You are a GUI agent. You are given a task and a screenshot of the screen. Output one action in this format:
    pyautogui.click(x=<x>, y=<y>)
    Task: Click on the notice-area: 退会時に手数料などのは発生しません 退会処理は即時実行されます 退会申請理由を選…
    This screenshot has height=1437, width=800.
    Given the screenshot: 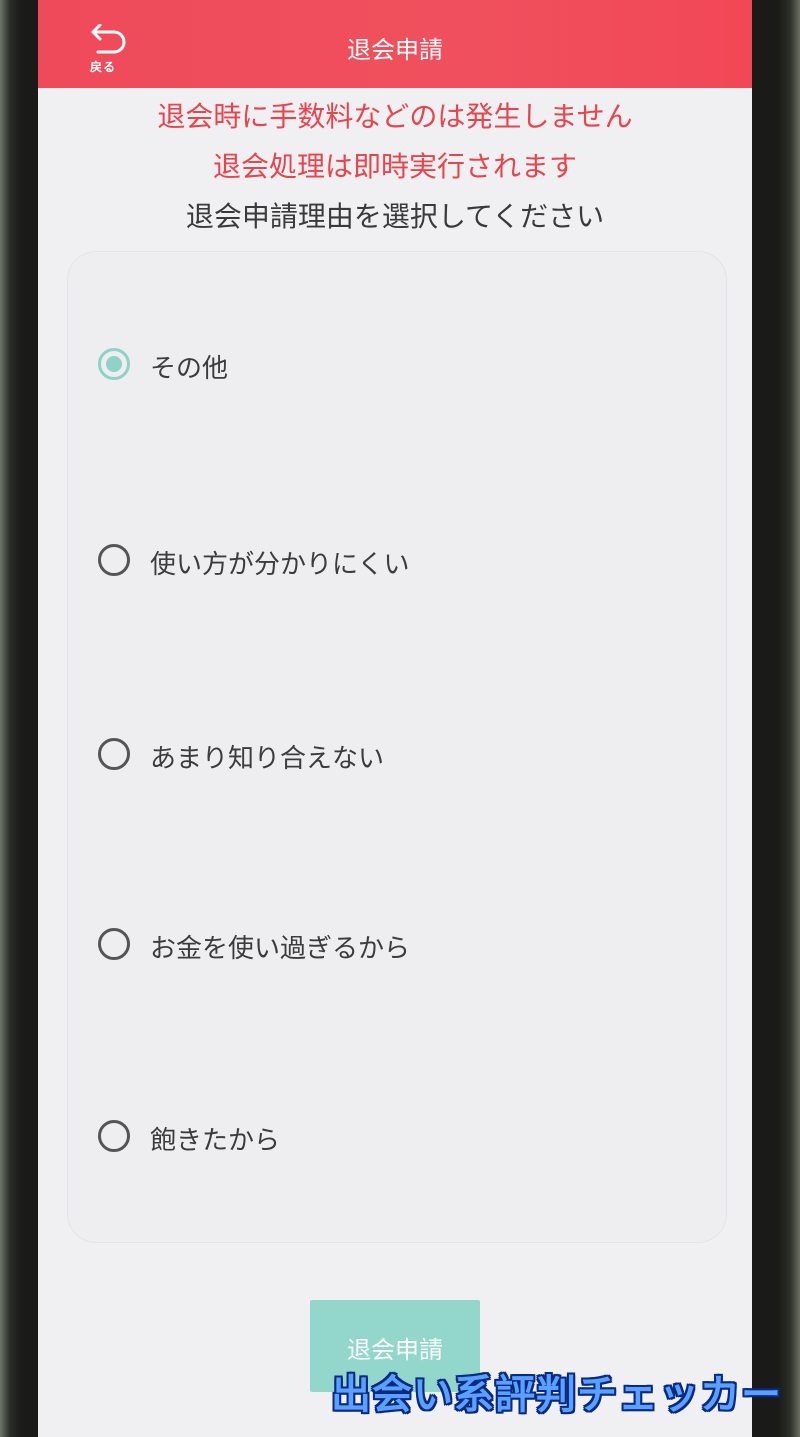 What is the action you would take?
    pyautogui.click(x=395, y=167)
    